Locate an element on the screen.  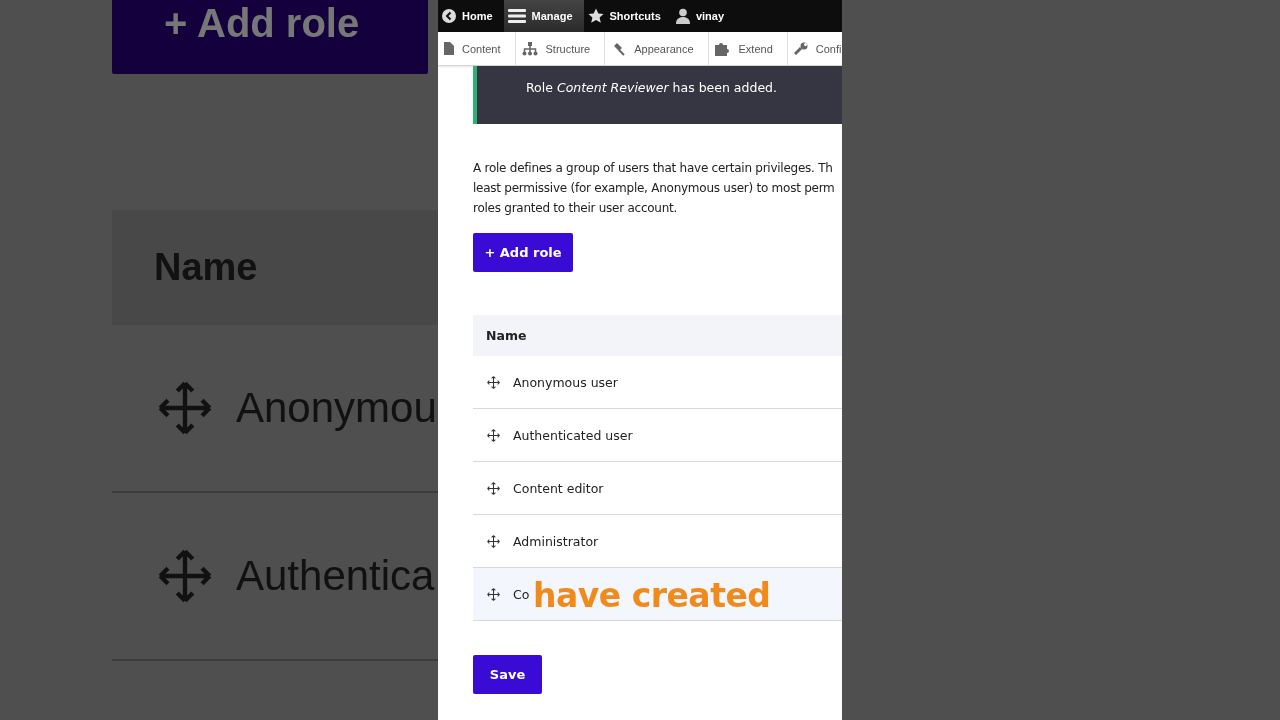
role-name: Co is located at coordinates (521, 594).